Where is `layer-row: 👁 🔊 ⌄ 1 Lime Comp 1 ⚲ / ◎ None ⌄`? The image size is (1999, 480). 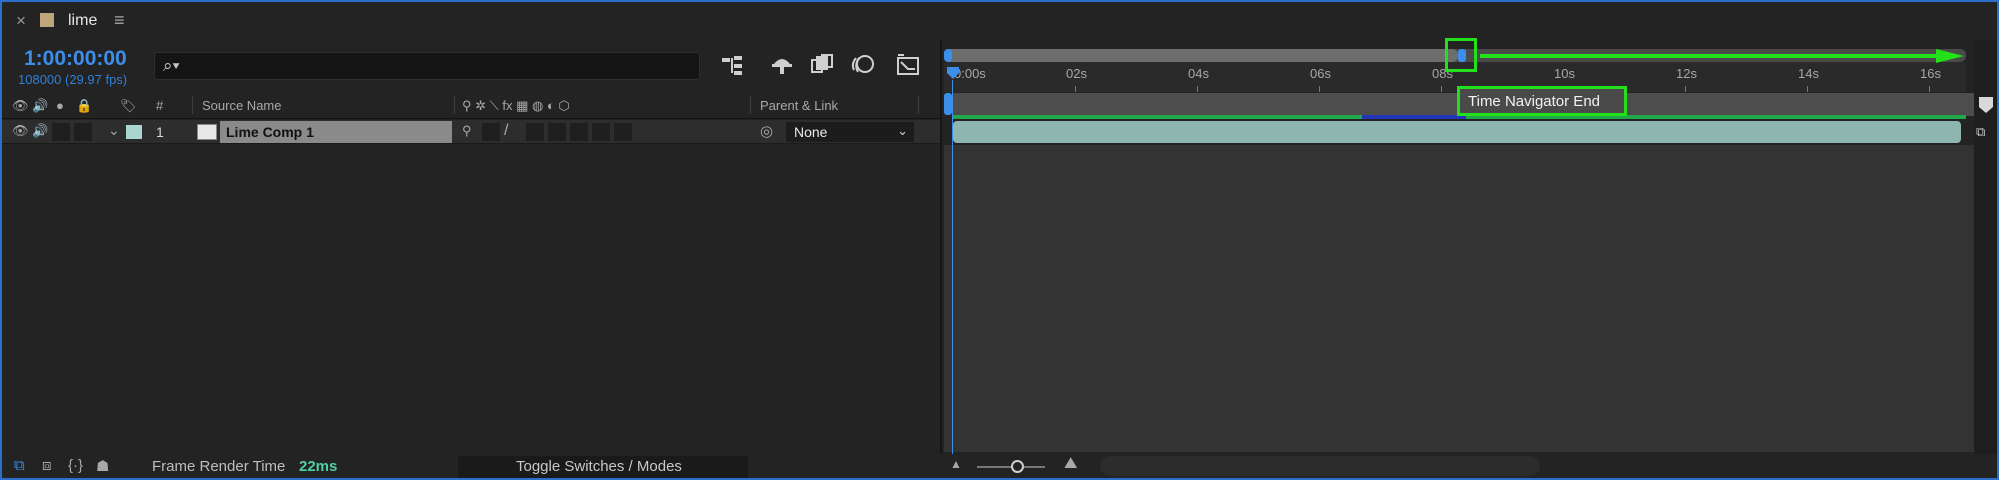
layer-row: 👁 🔊 ⌄ 1 Lime Comp 1 ⚲ / ◎ None ⌄ is located at coordinates (471, 132).